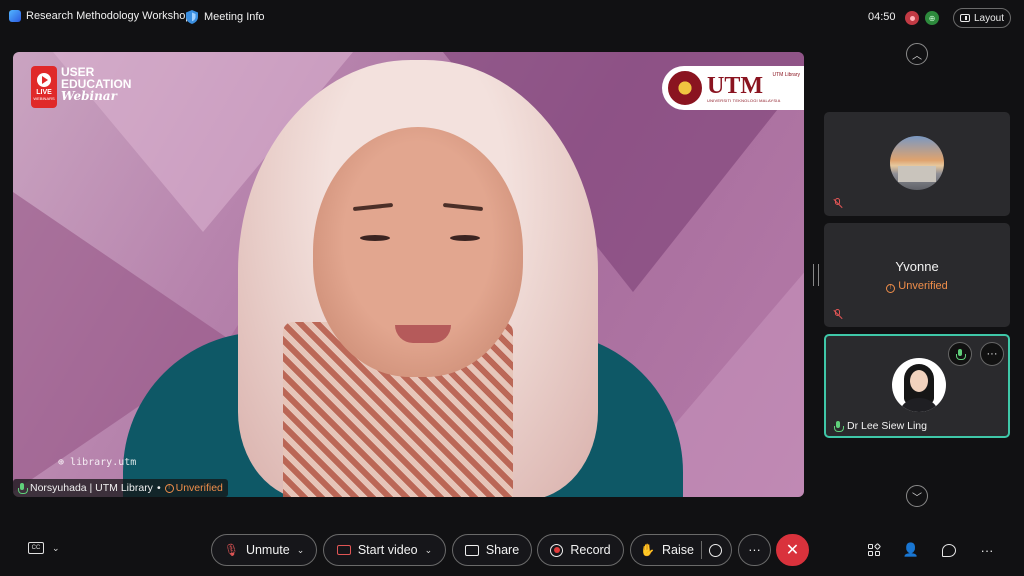 This screenshot has width=1024, height=576. Describe the element at coordinates (91, 488) in the screenshot. I see `speaker-name: Norsyuhada | UTM Library` at that location.